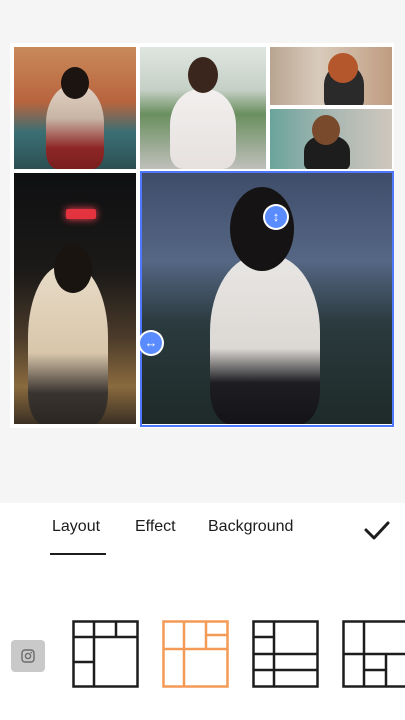  What do you see at coordinates (195, 654) in the screenshot?
I see `layout-option-2-selected` at bounding box center [195, 654].